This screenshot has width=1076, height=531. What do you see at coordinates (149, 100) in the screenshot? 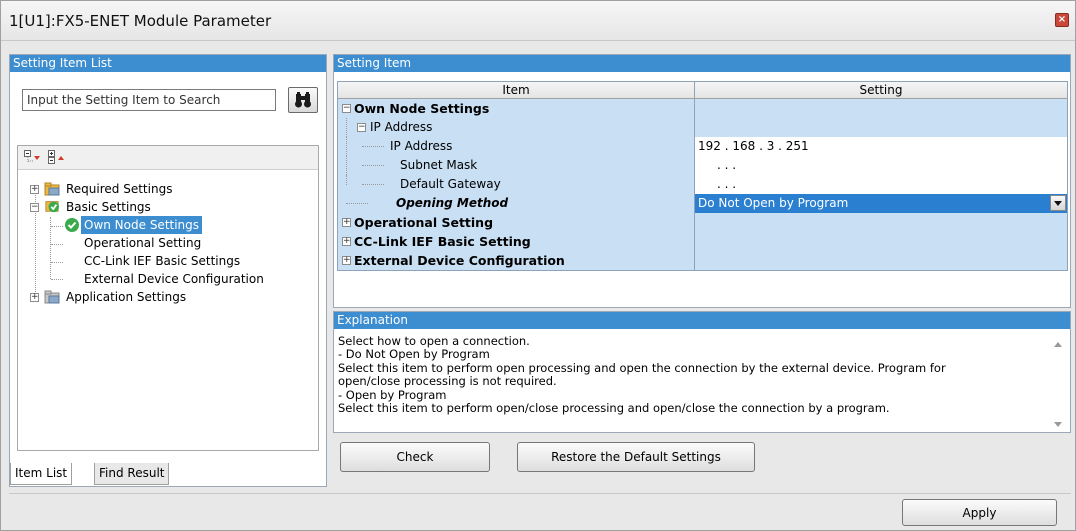
I see `search-input` at bounding box center [149, 100].